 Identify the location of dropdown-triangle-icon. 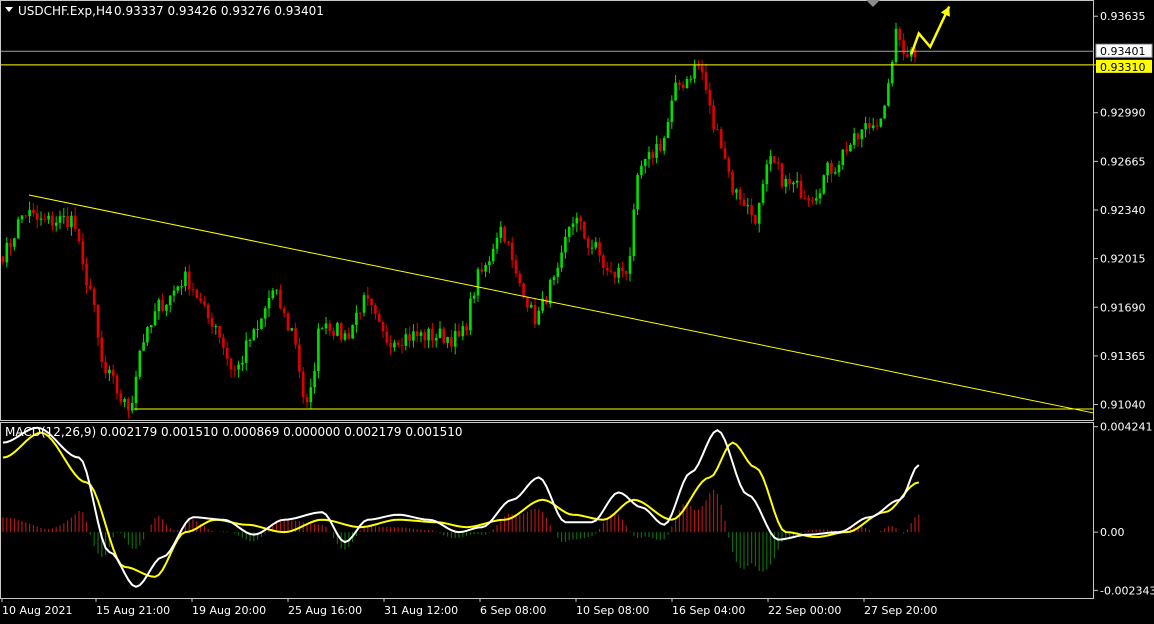
(9, 9).